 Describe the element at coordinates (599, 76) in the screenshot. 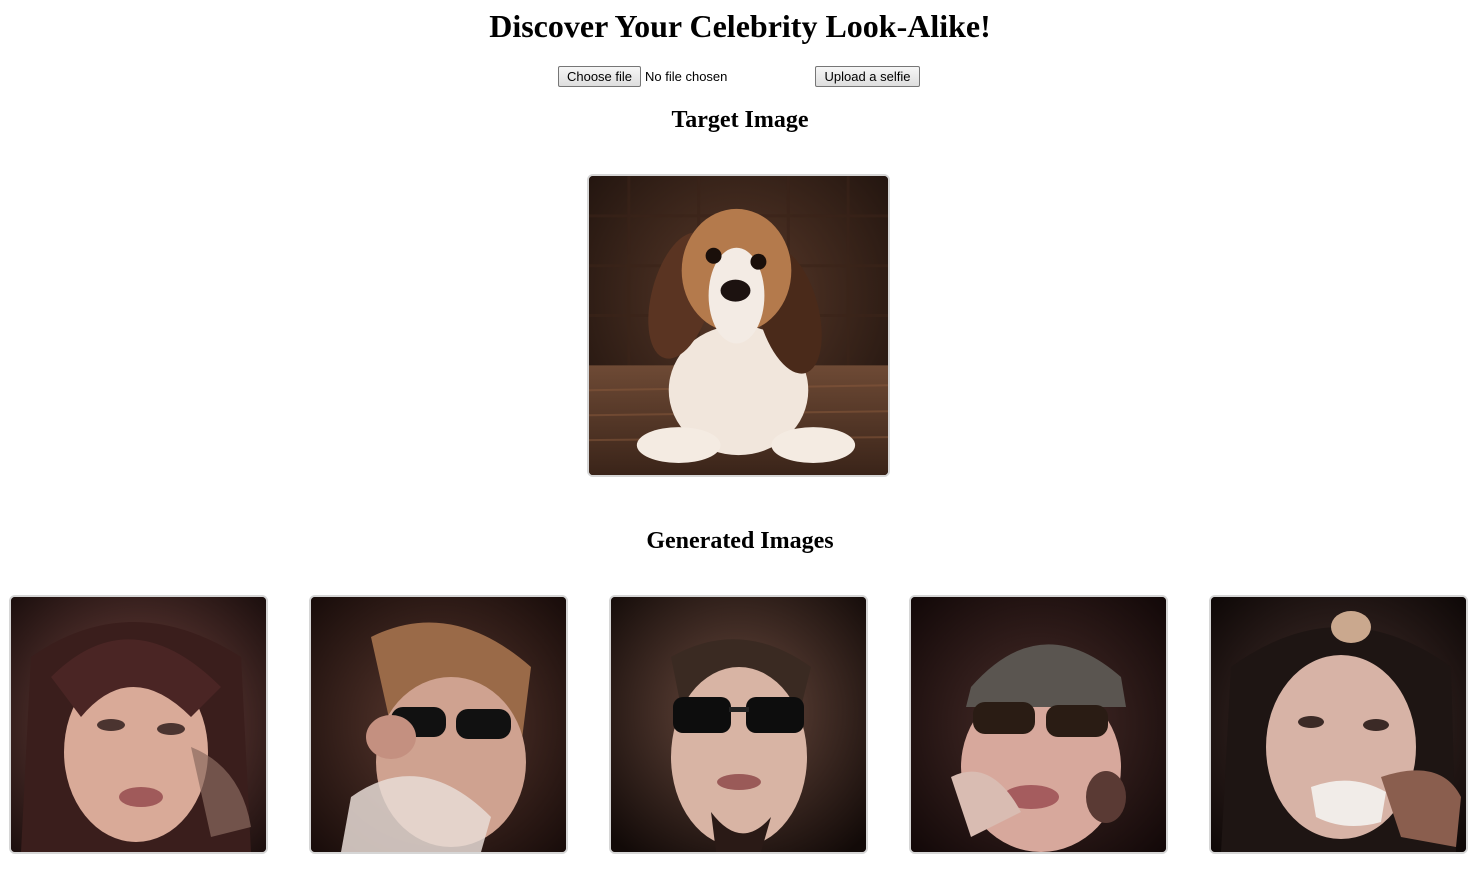

I see `choose-file-button: Choose file` at that location.